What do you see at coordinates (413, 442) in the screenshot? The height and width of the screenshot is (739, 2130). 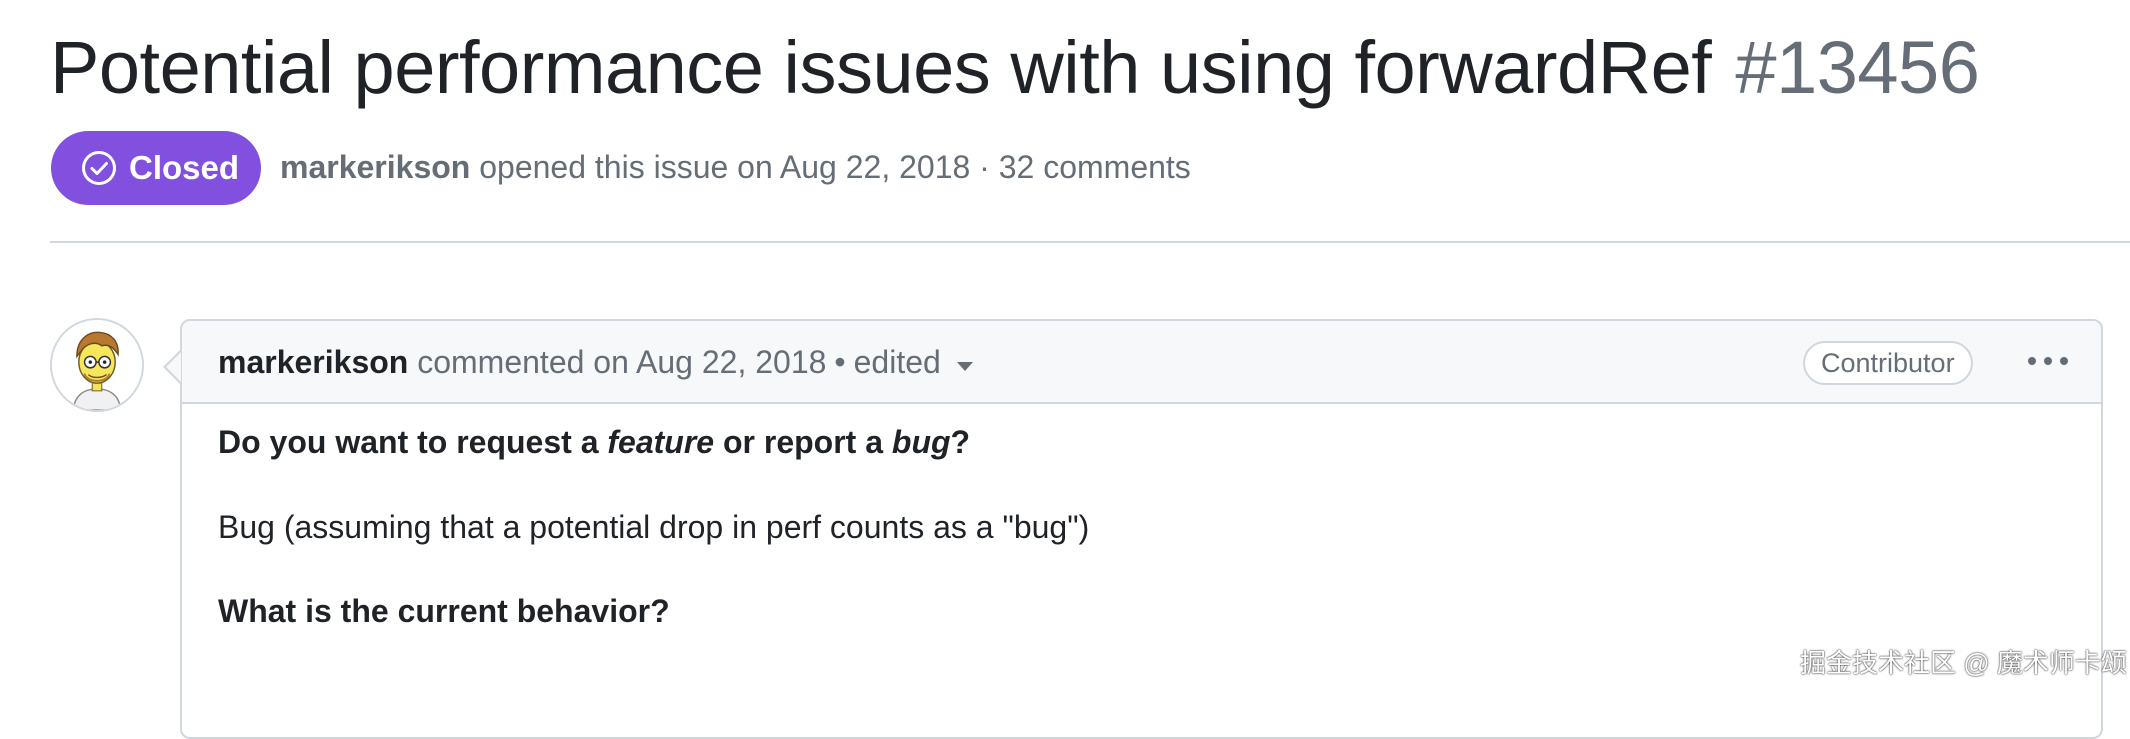 I see `q1-prefix: Do you want to request a` at bounding box center [413, 442].